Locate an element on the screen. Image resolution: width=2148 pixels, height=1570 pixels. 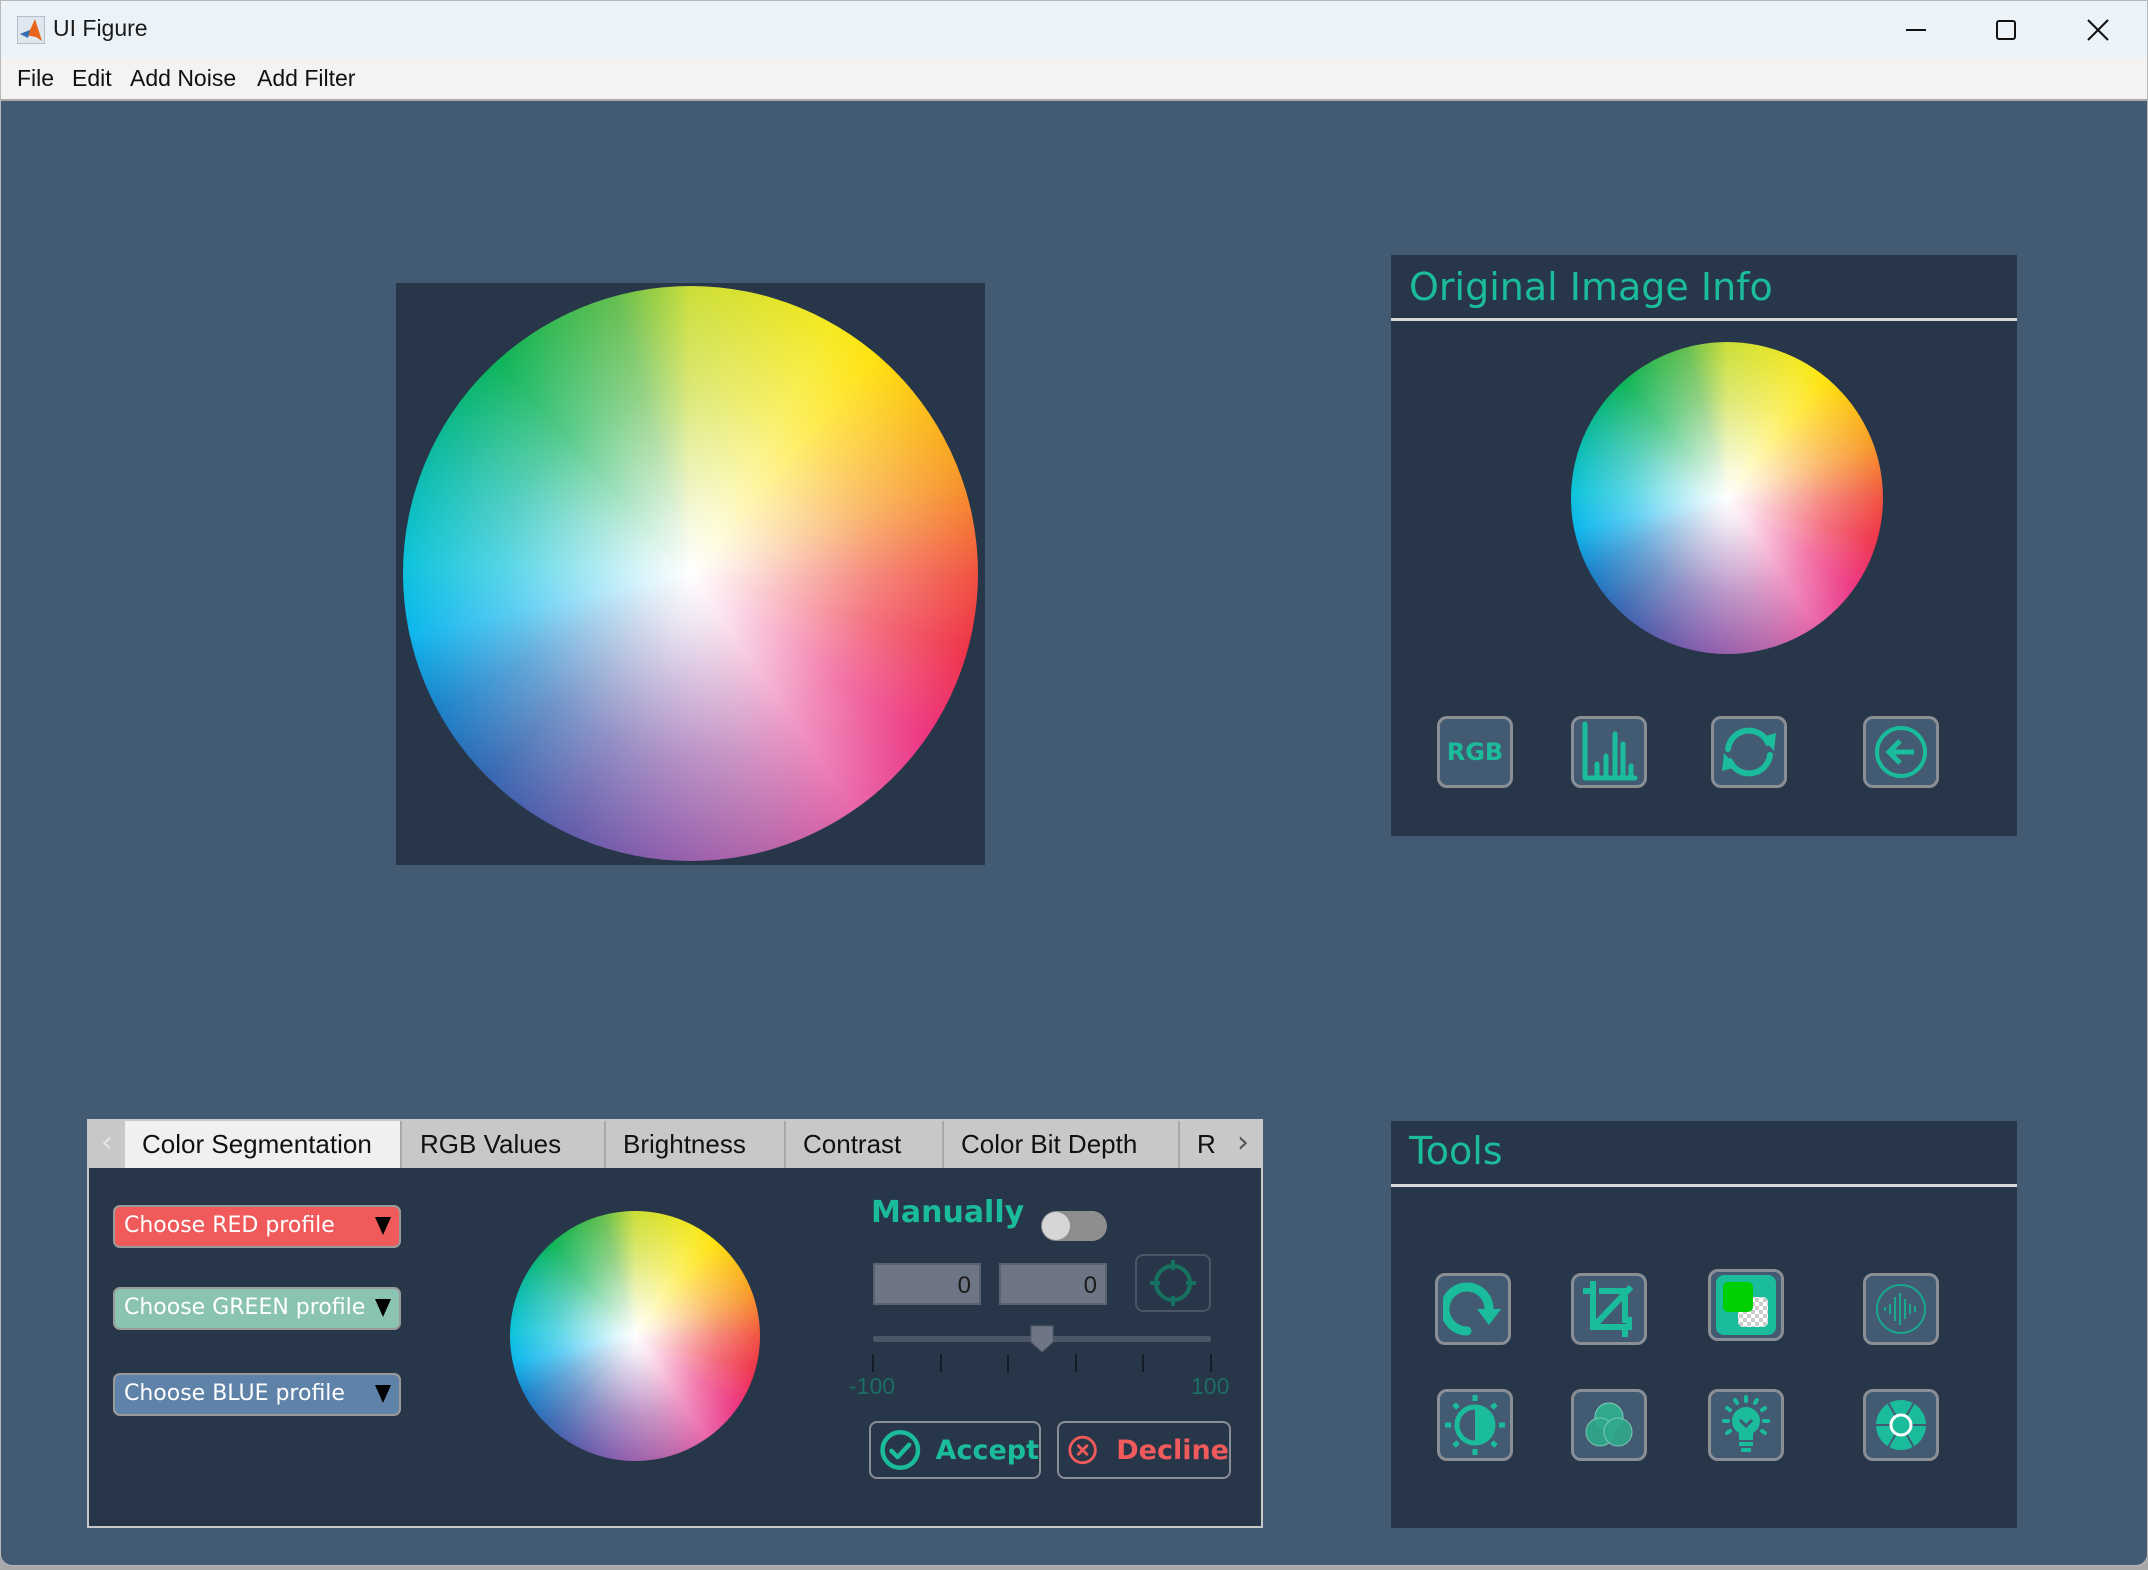
decline-button: Decline is located at coordinates (1144, 1450).